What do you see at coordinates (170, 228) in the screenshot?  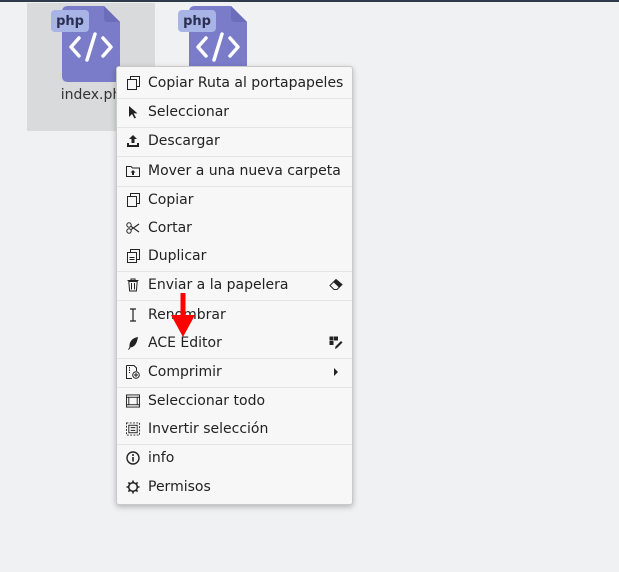 I see `menu-item-label: Cortar` at bounding box center [170, 228].